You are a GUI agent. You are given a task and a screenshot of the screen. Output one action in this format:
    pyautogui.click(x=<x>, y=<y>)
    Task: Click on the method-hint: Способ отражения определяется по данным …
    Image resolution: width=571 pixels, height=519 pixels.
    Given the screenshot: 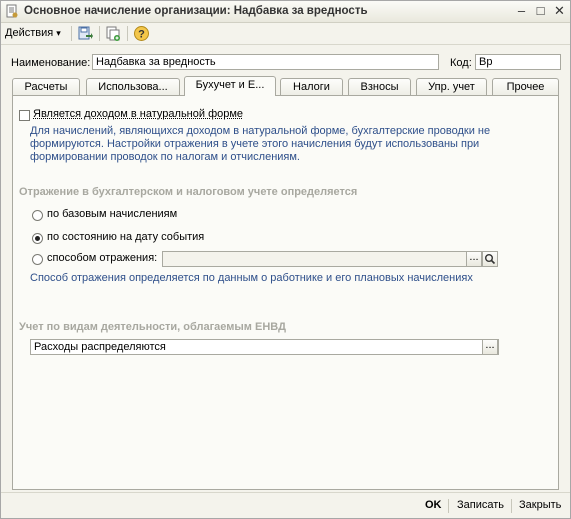 What is the action you would take?
    pyautogui.click(x=251, y=278)
    